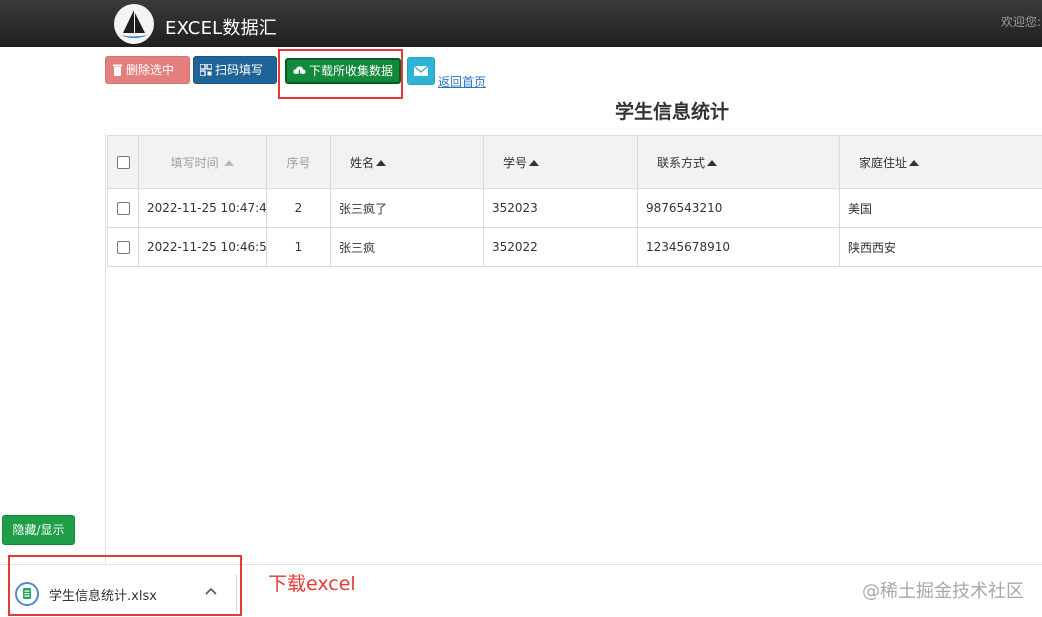 Image resolution: width=1042 pixels, height=617 pixels. What do you see at coordinates (462, 81) in the screenshot?
I see `back-home-link: 返回首页` at bounding box center [462, 81].